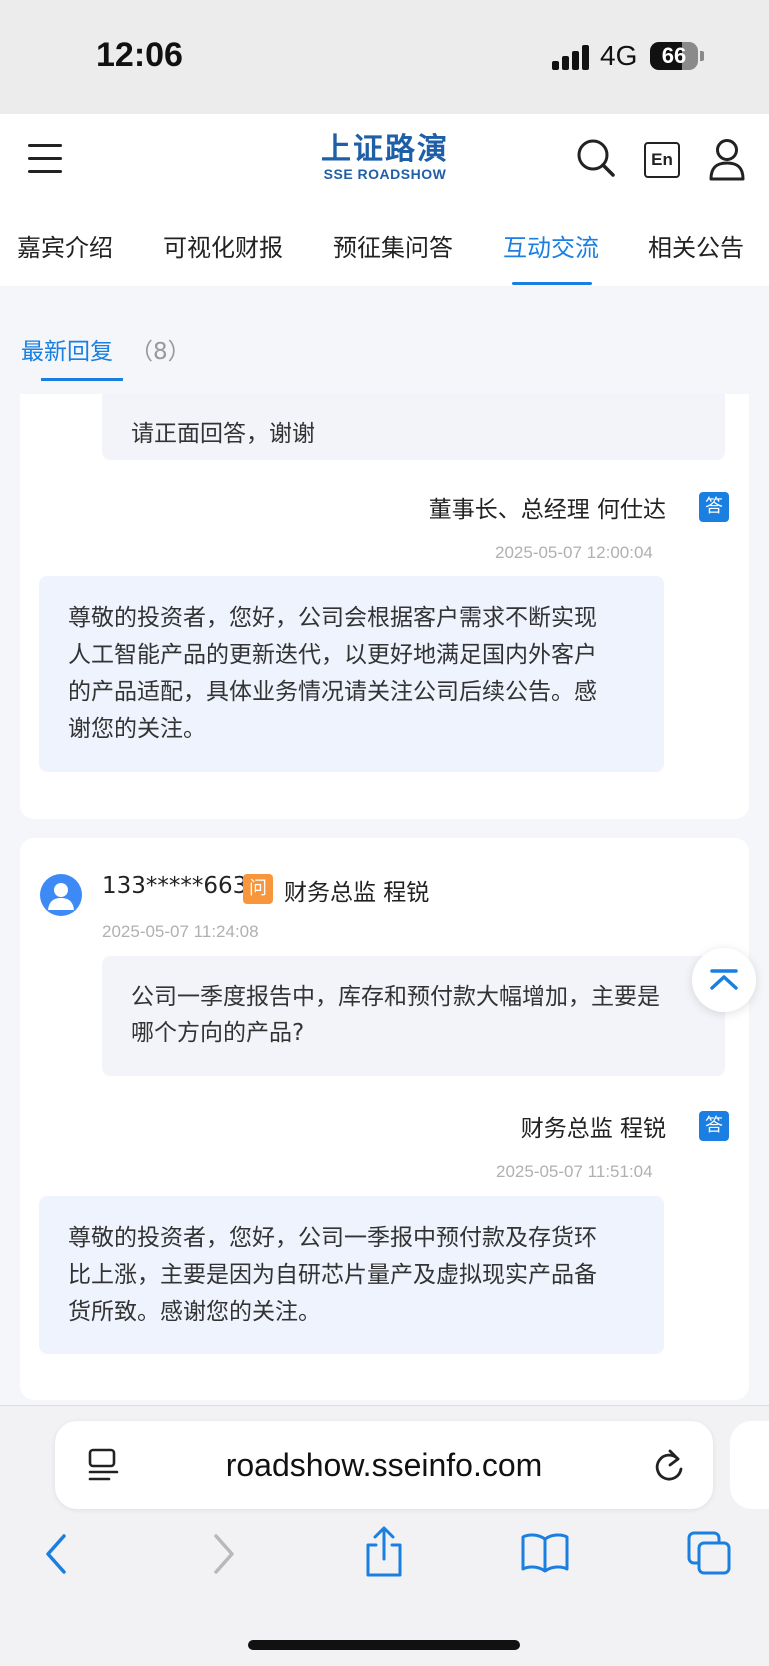  What do you see at coordinates (223, 1554) in the screenshot?
I see `forward-icon` at bounding box center [223, 1554].